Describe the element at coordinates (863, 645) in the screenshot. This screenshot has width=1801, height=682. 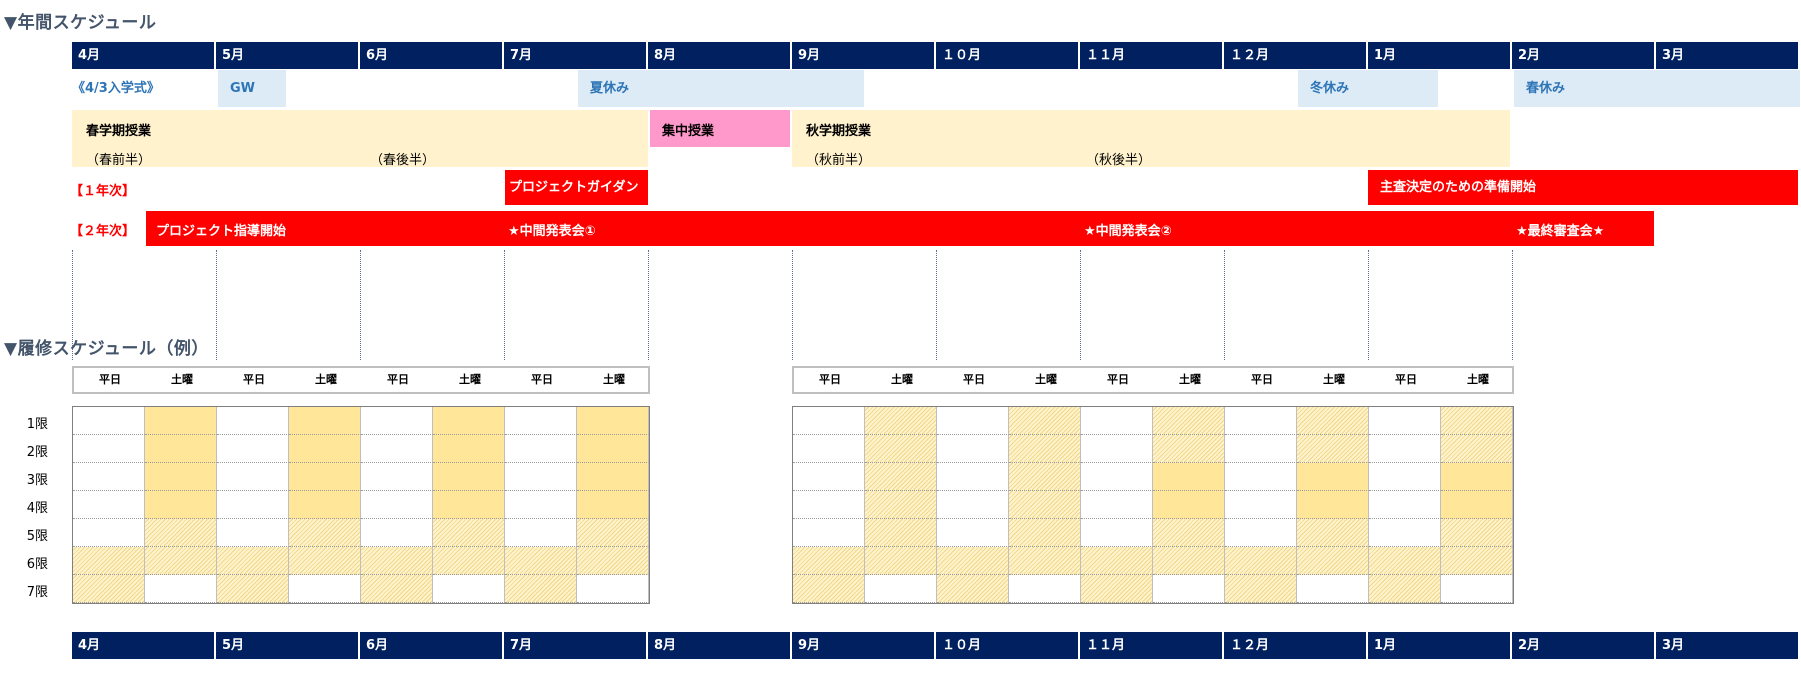
I see `month-sep: 9月` at that location.